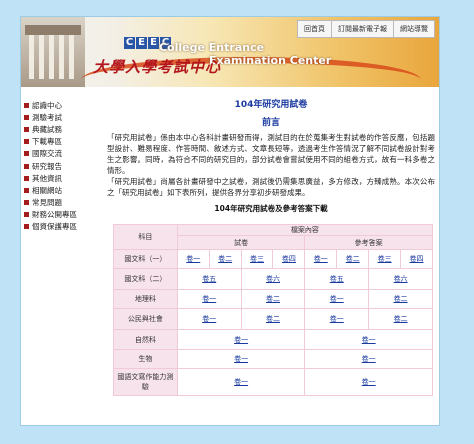  I want to click on paper-cell: 卷三, so click(257, 259).